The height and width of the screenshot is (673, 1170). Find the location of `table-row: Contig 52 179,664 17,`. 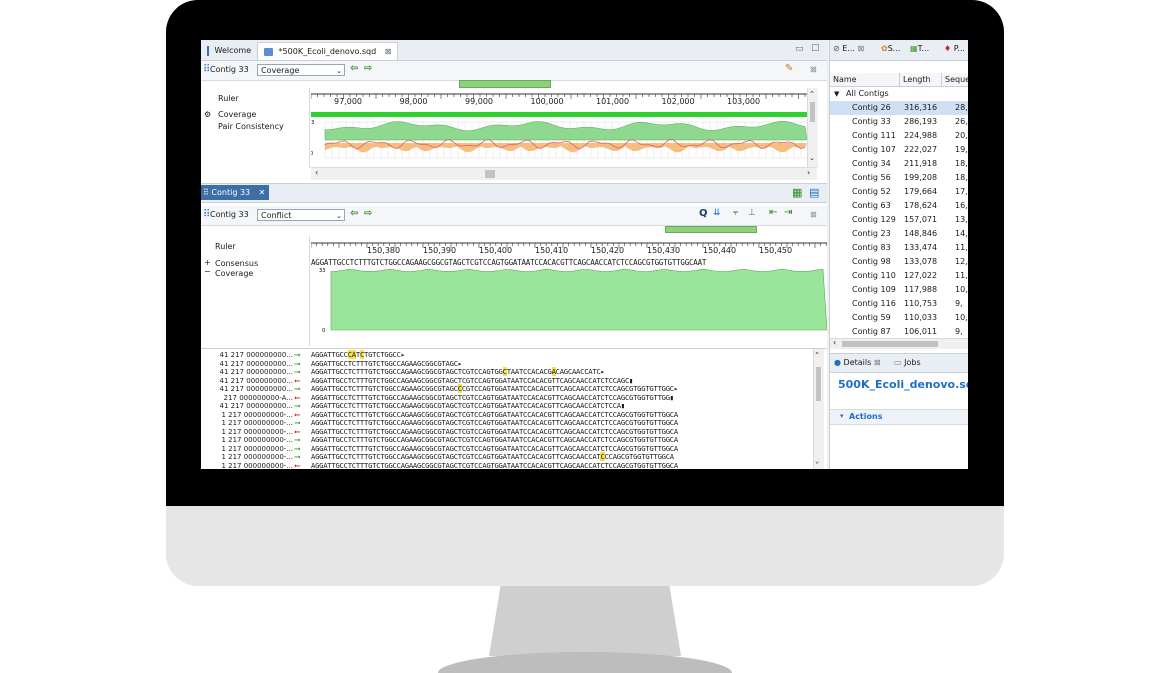

table-row: Contig 52 179,664 17, is located at coordinates (899, 192).